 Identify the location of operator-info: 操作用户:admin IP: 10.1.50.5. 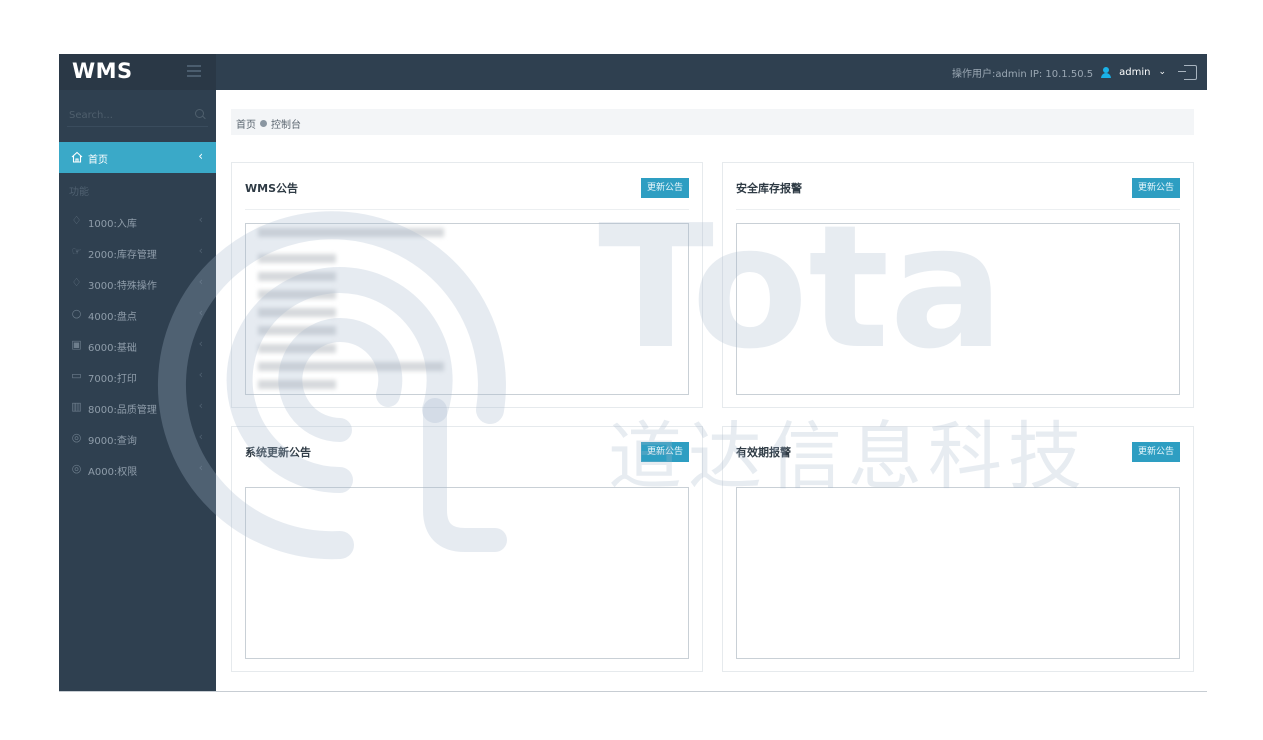
(1022, 74).